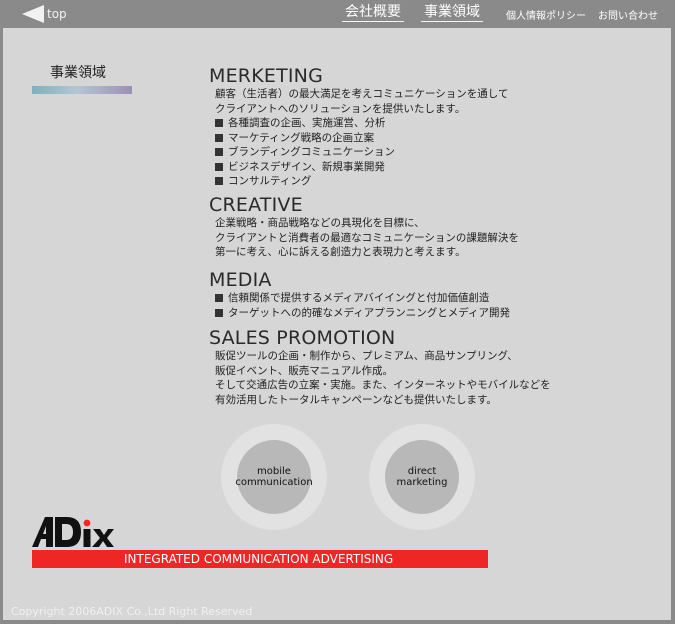  I want to click on body-line: 有効活用したトータルキャンペーンなども提供いたします。, so click(356, 399).